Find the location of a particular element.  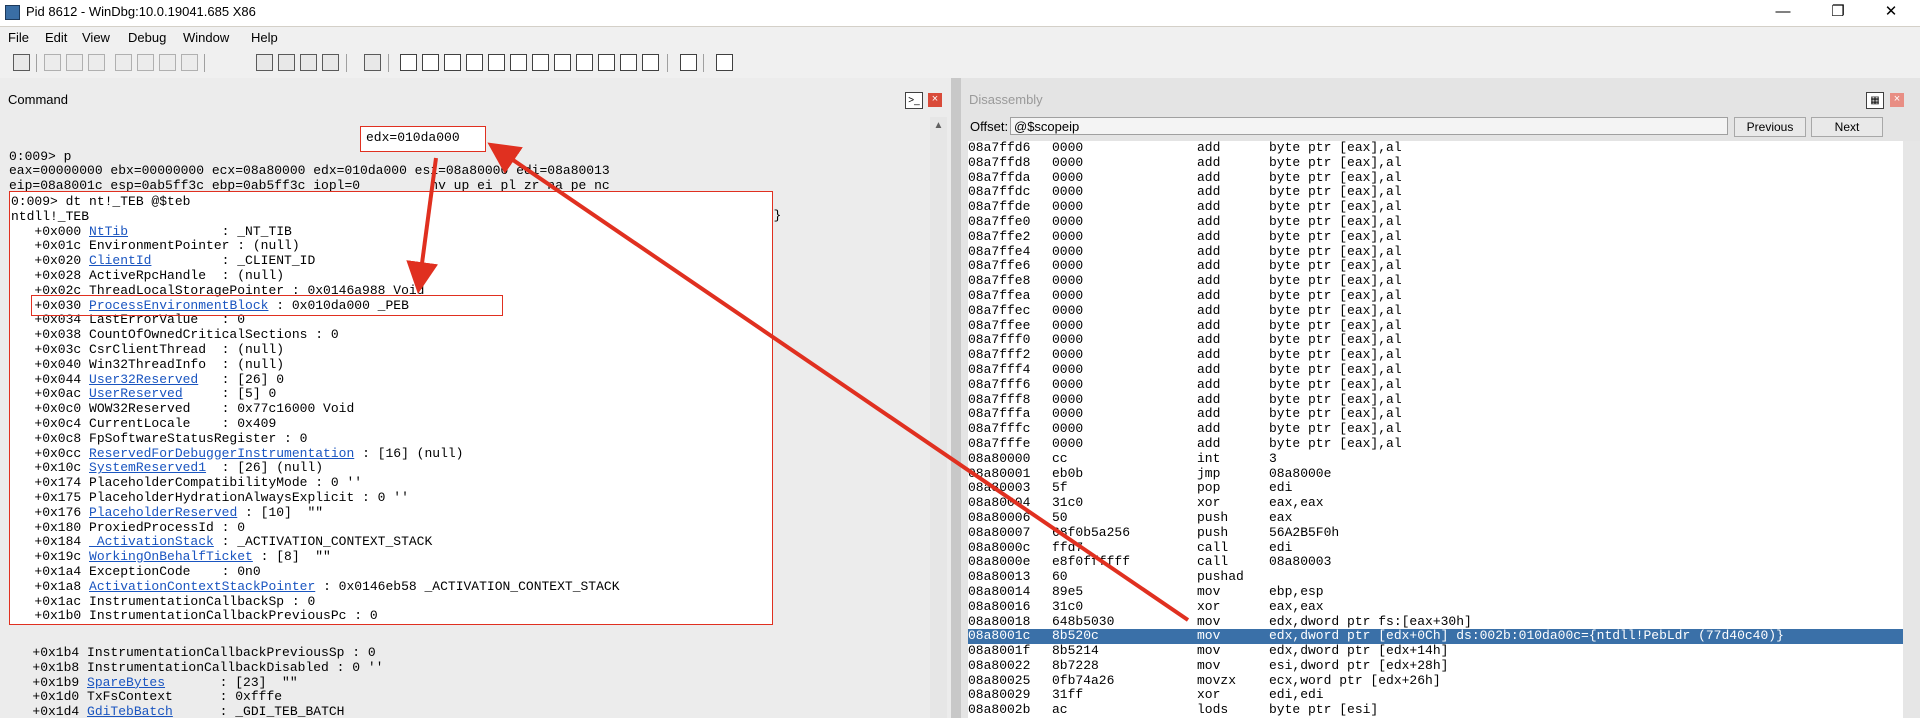

disassembly-row: 08a8000c ffd7 call edi is located at coordinates (1436, 548).